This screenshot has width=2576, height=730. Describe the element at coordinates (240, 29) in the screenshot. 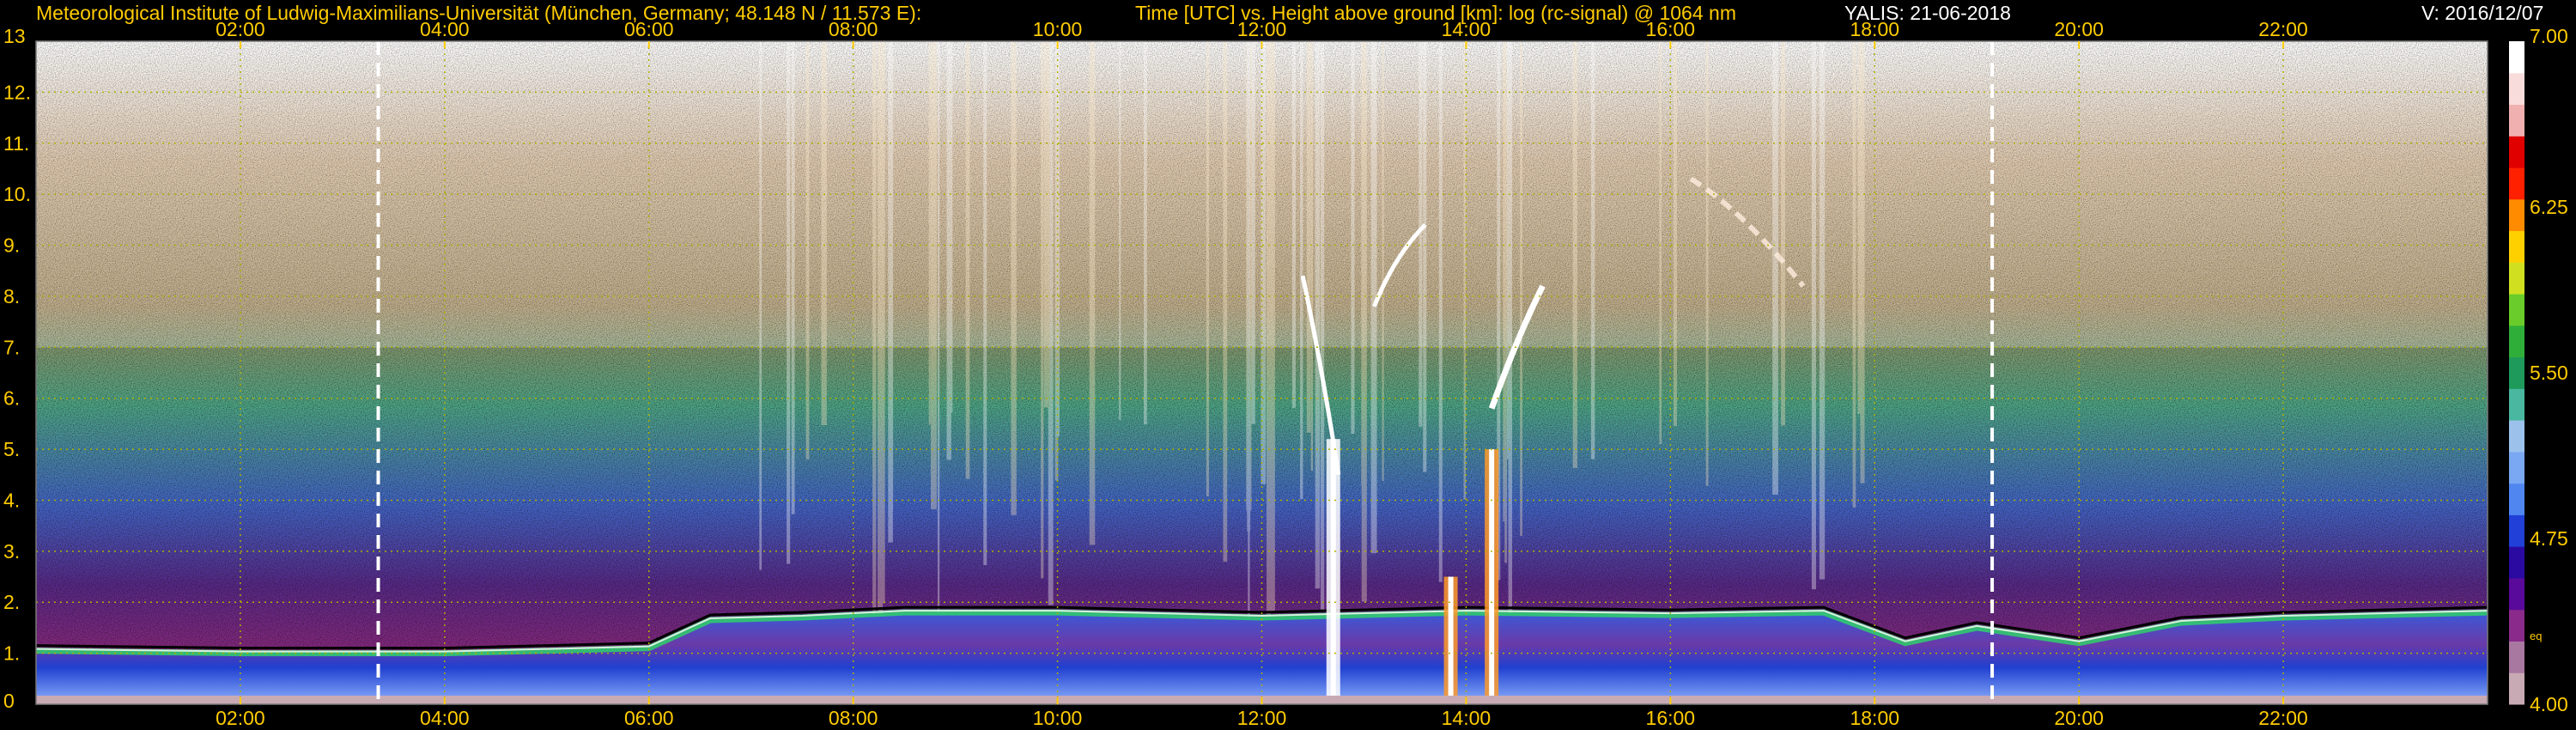

I see `x-tick-label-top: 02:00` at that location.